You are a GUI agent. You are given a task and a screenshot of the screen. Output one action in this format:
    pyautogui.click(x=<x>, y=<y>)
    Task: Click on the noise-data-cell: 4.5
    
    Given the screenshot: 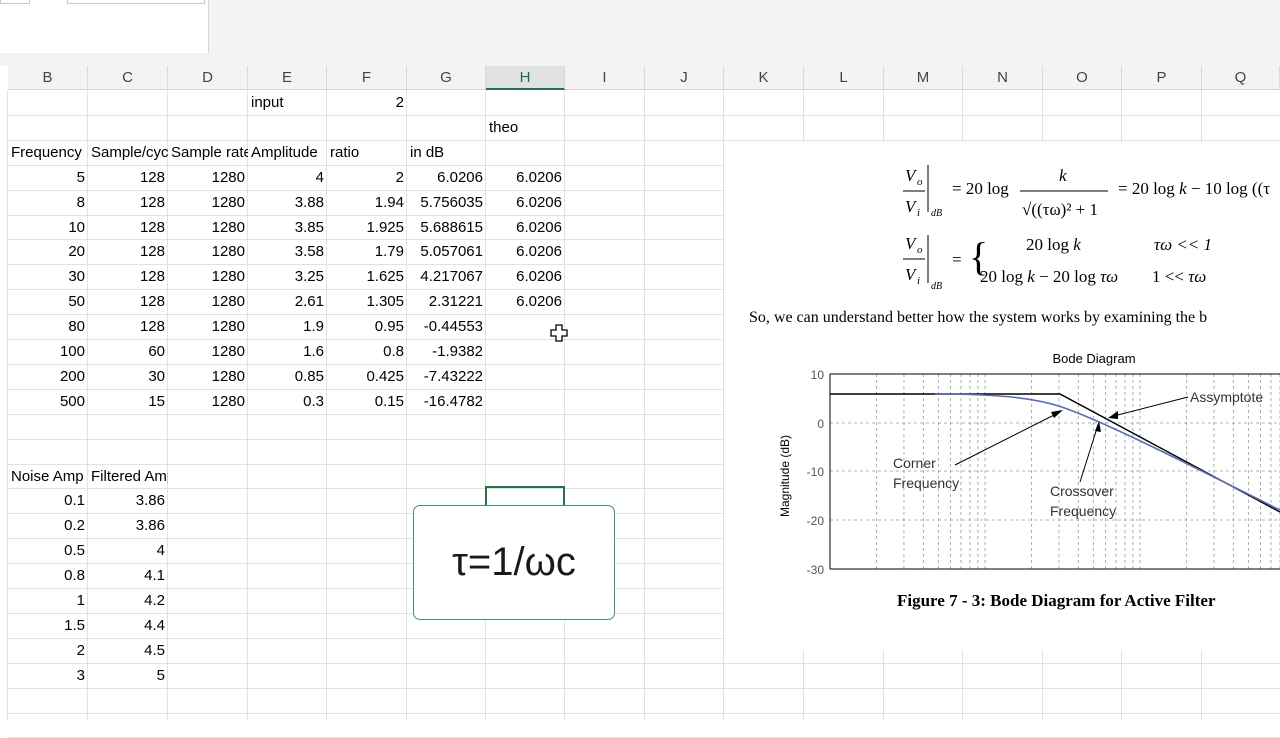 What is the action you would take?
    pyautogui.click(x=128, y=651)
    